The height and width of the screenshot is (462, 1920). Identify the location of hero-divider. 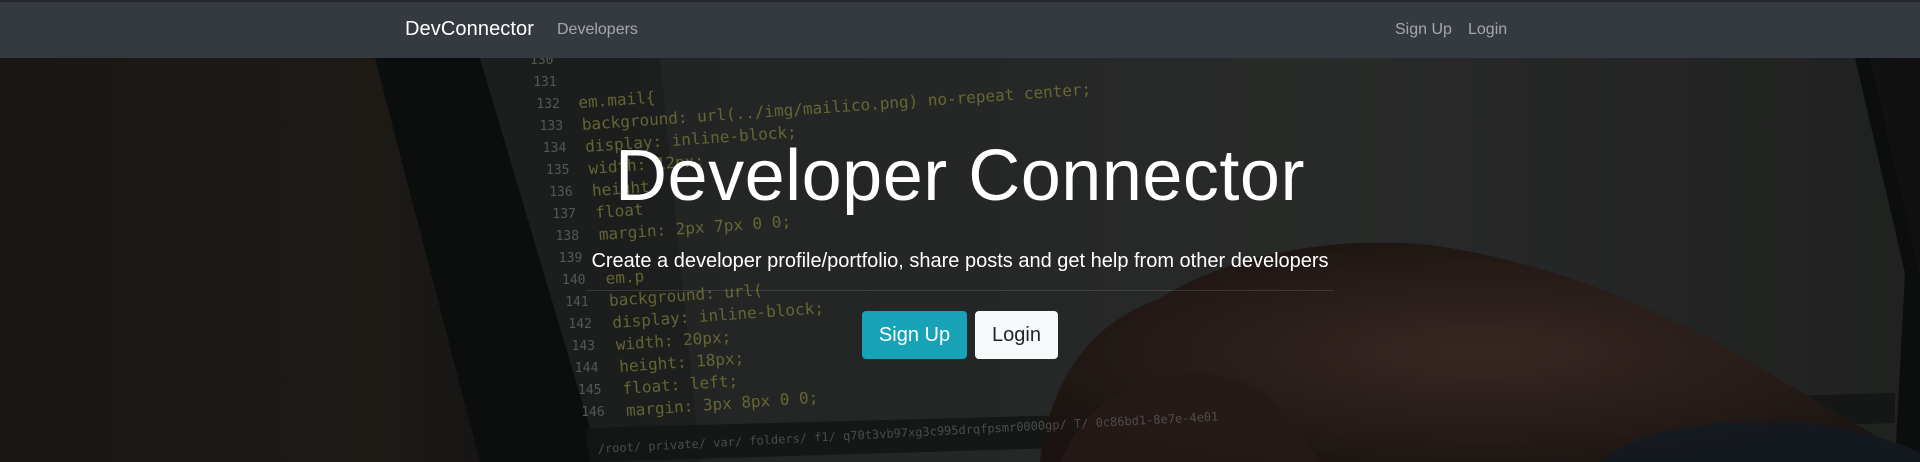
(960, 290).